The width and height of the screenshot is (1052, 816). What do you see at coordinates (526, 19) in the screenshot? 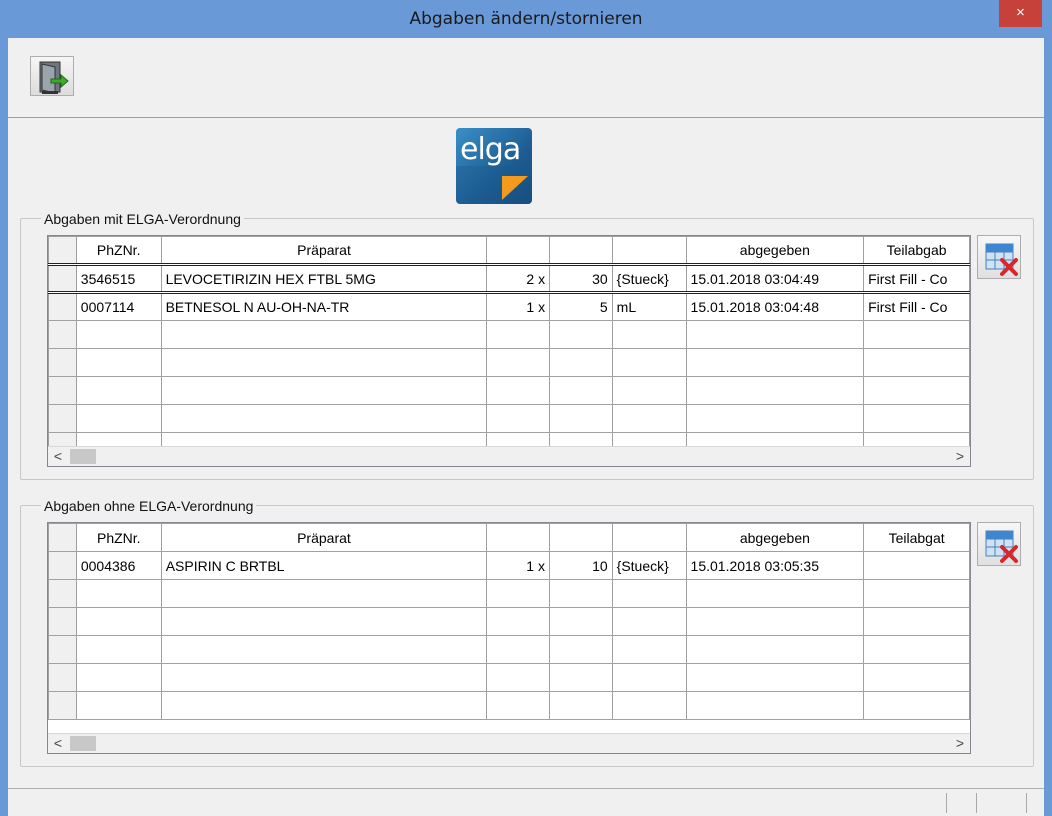
I see `title-bar: Abgaben ändern/stornieren ×` at bounding box center [526, 19].